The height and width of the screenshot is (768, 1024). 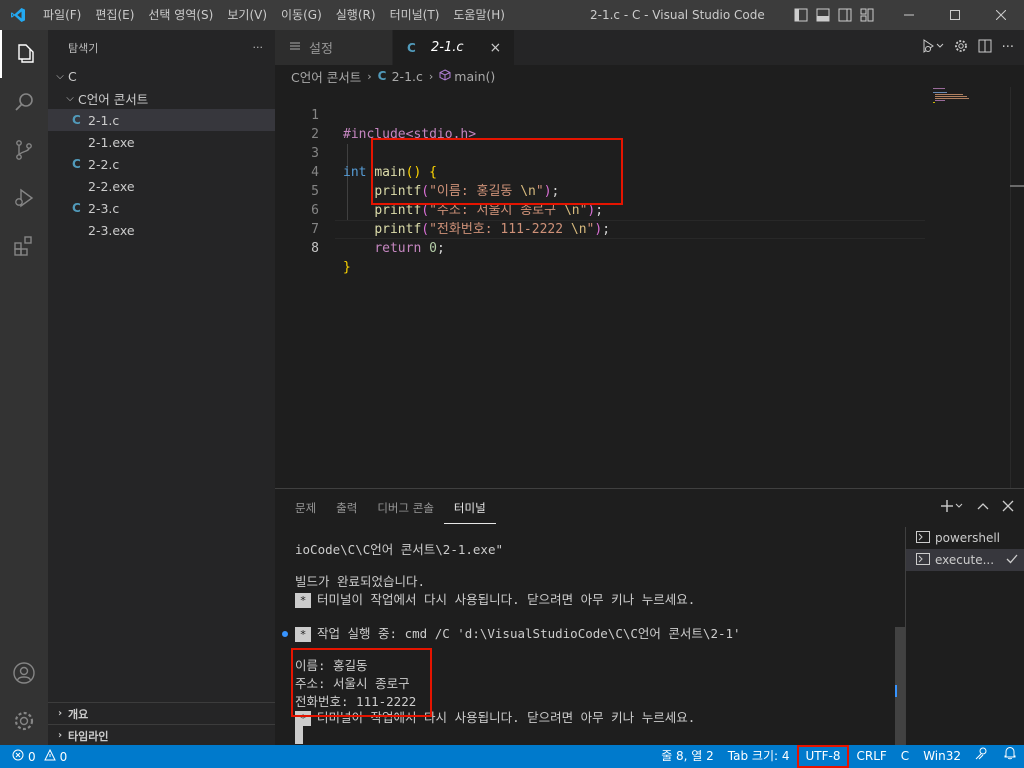 I want to click on maximize-icon, so click(x=955, y=15).